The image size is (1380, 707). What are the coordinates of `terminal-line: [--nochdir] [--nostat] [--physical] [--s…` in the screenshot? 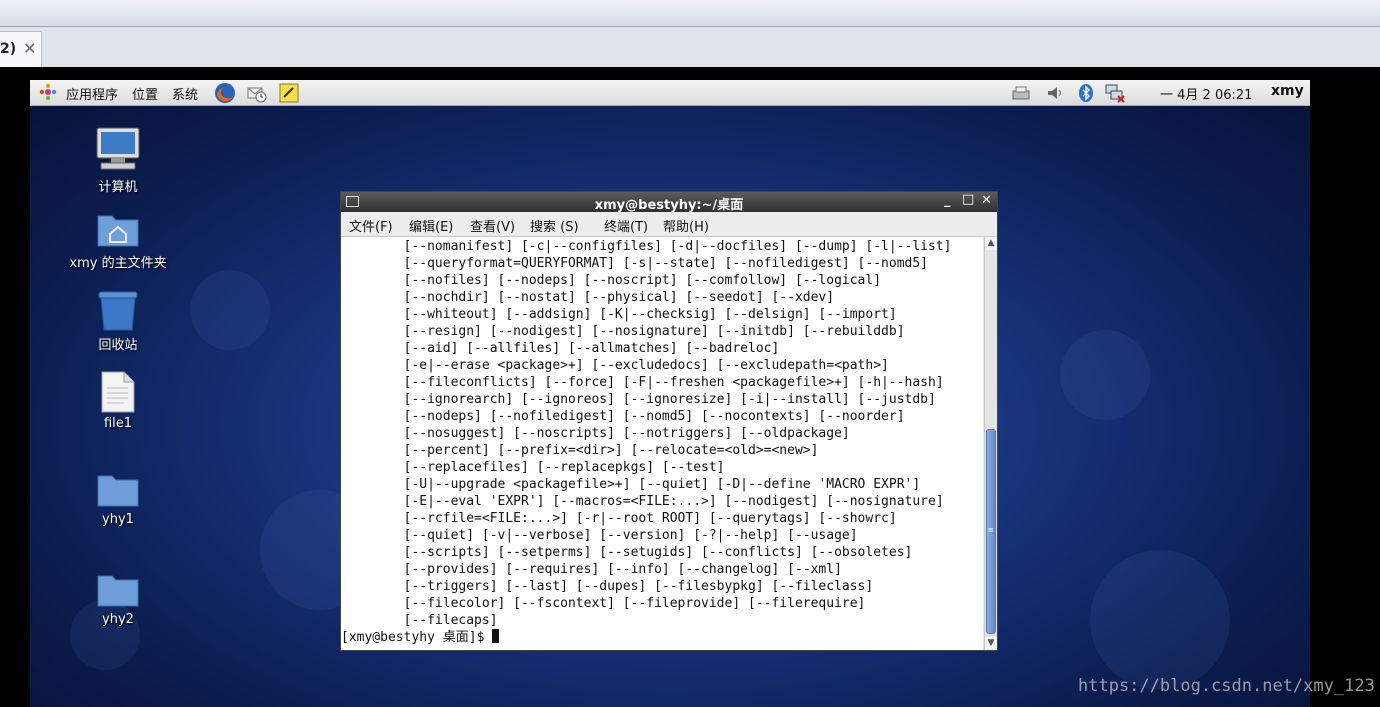 It's located at (588, 297).